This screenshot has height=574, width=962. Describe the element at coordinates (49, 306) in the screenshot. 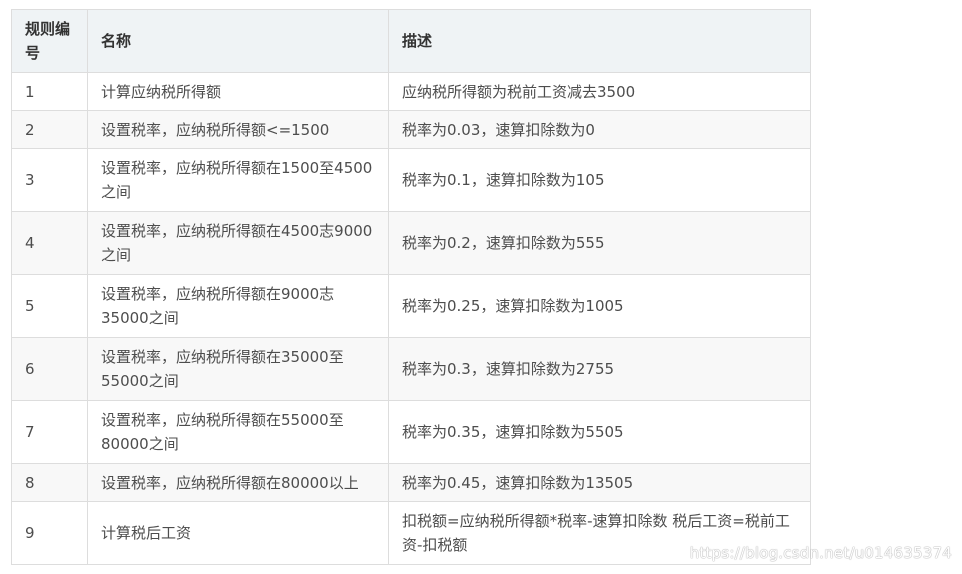

I see `cell-rule-id: 5` at that location.